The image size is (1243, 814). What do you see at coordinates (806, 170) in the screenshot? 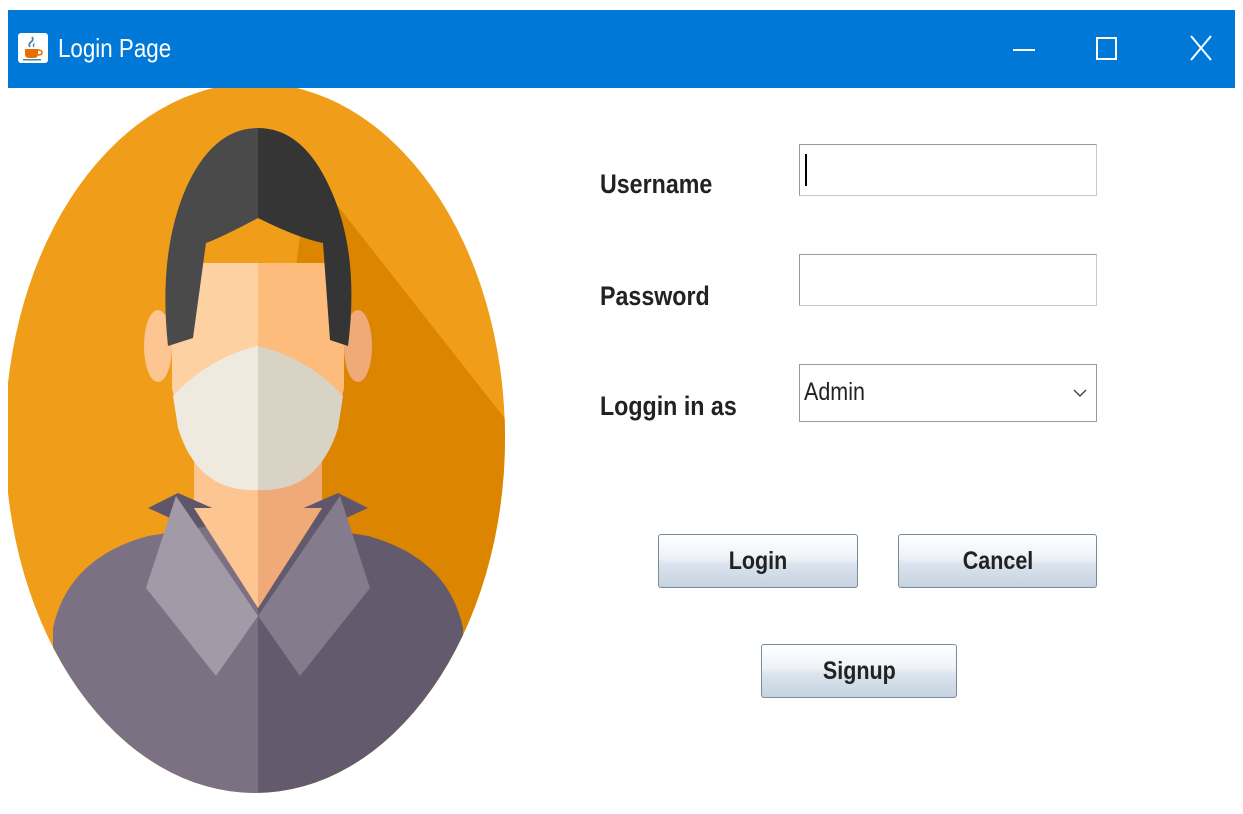
I see `text-caret` at bounding box center [806, 170].